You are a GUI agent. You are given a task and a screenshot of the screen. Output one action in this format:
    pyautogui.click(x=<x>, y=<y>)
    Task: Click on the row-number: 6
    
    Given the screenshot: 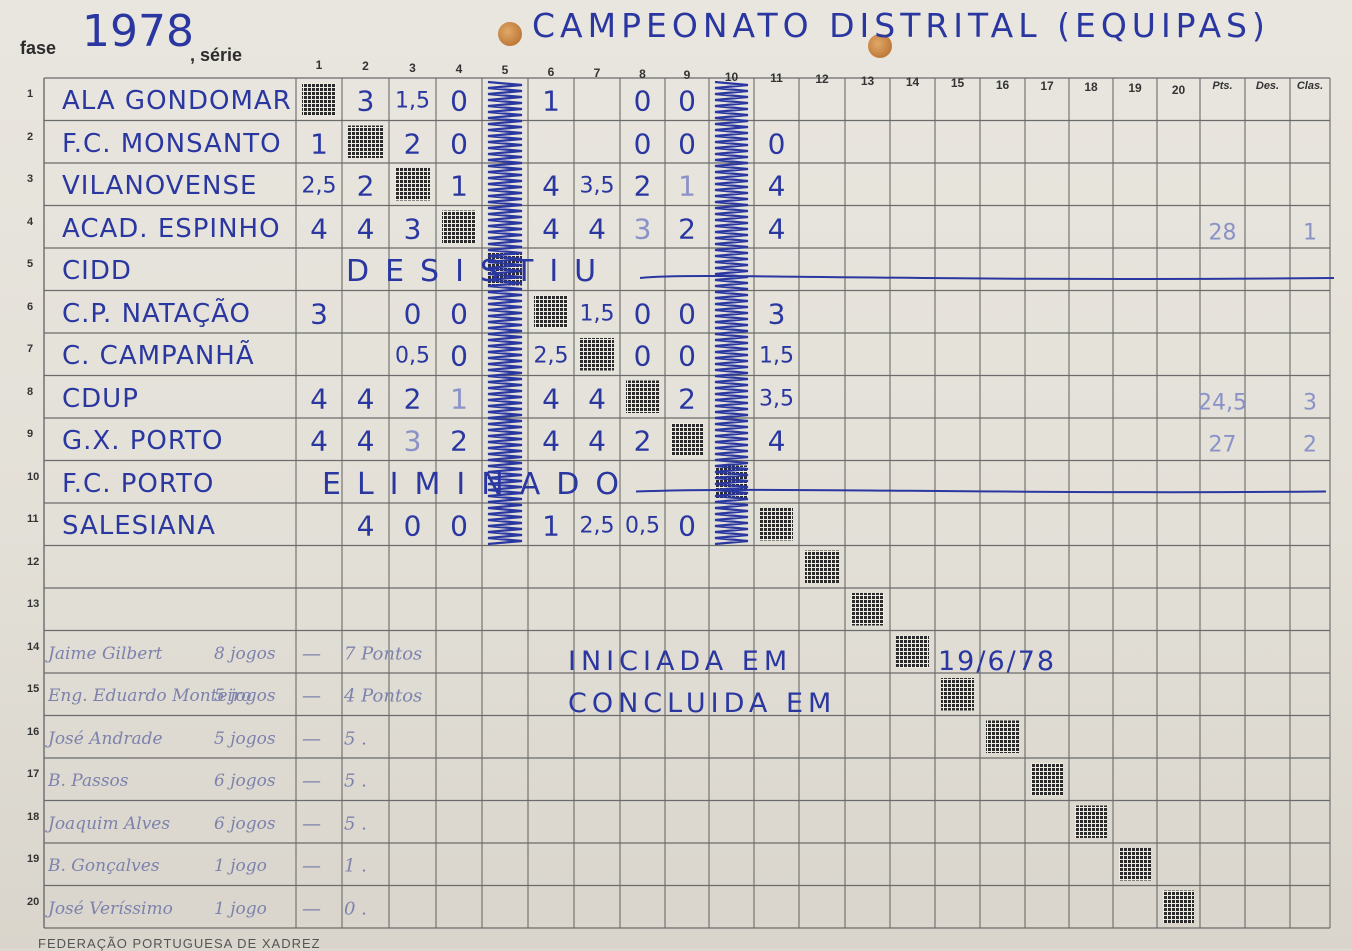 What is the action you would take?
    pyautogui.click(x=30, y=306)
    